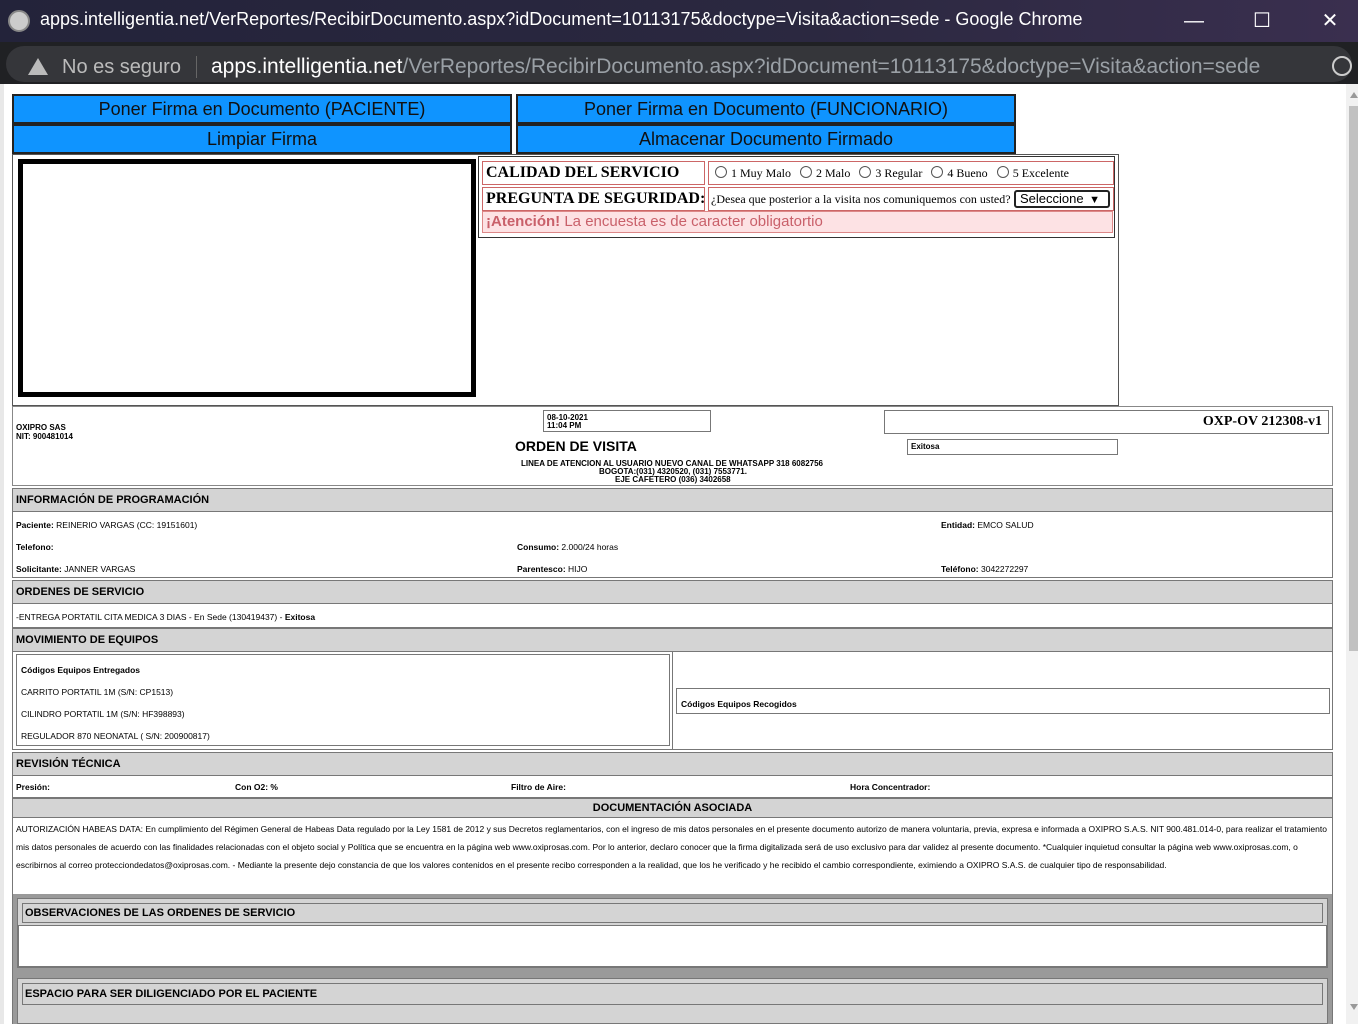 This screenshot has width=1358, height=1024. What do you see at coordinates (1330, 21) in the screenshot?
I see `close-icon: ✕` at bounding box center [1330, 21].